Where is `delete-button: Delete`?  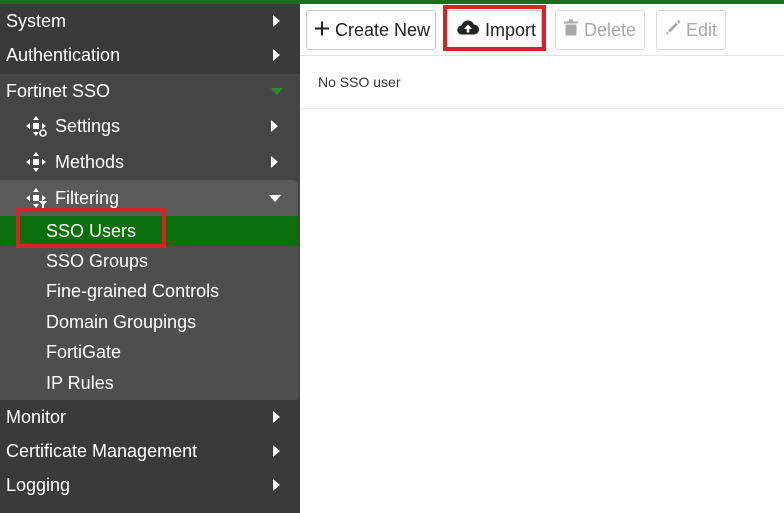 delete-button: Delete is located at coordinates (600, 30).